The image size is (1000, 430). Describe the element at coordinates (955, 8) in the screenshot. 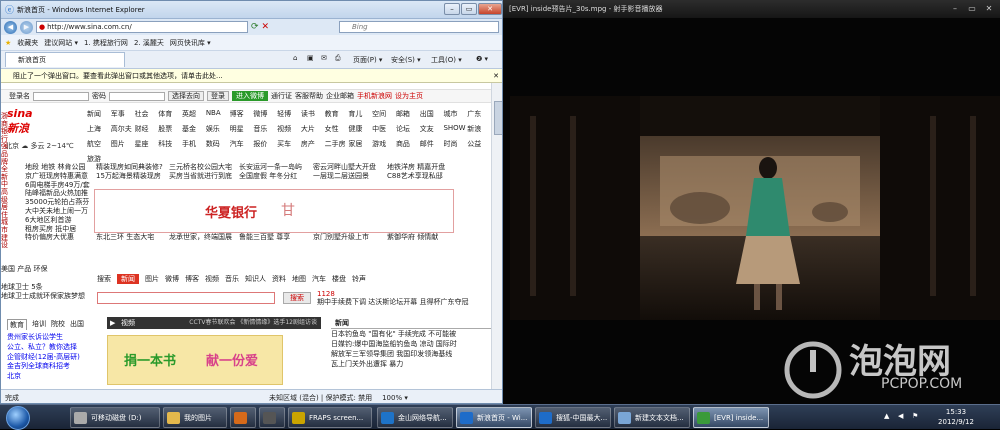

I see `player-minimize-button: –` at that location.